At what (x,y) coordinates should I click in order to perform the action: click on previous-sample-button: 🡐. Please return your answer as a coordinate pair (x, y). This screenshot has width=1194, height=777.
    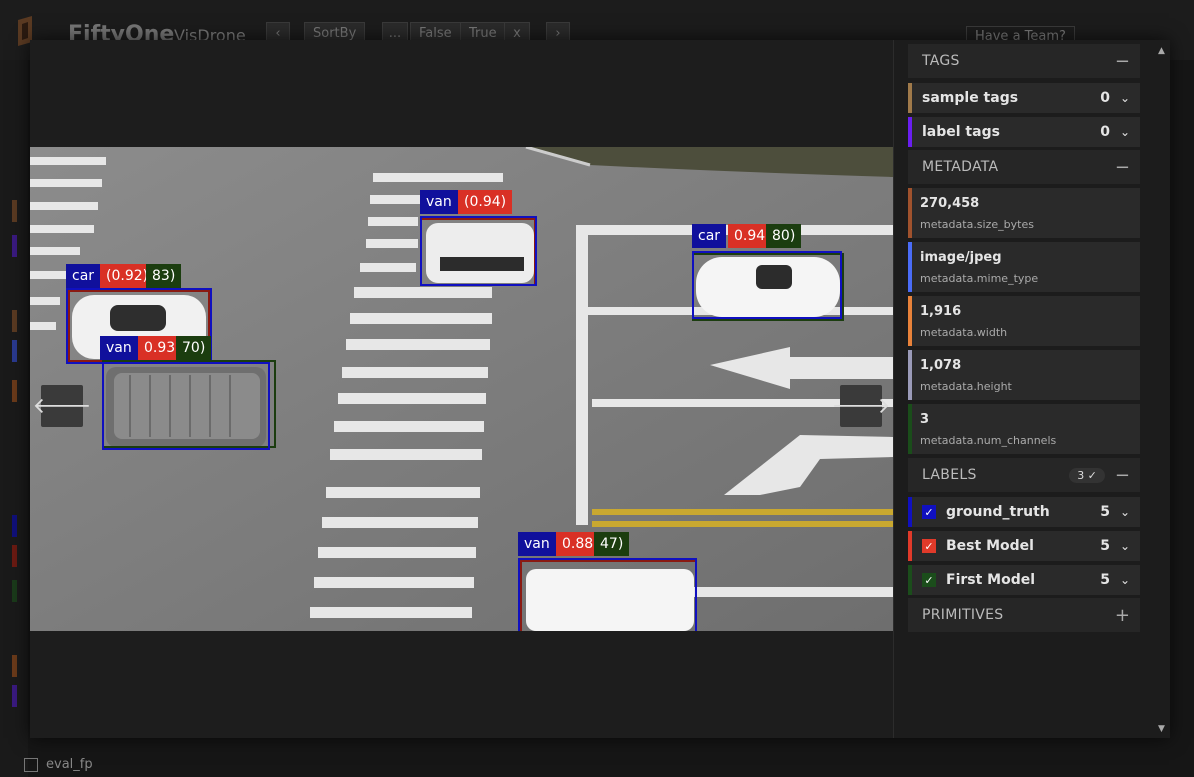
    Looking at the image, I should click on (62, 406).